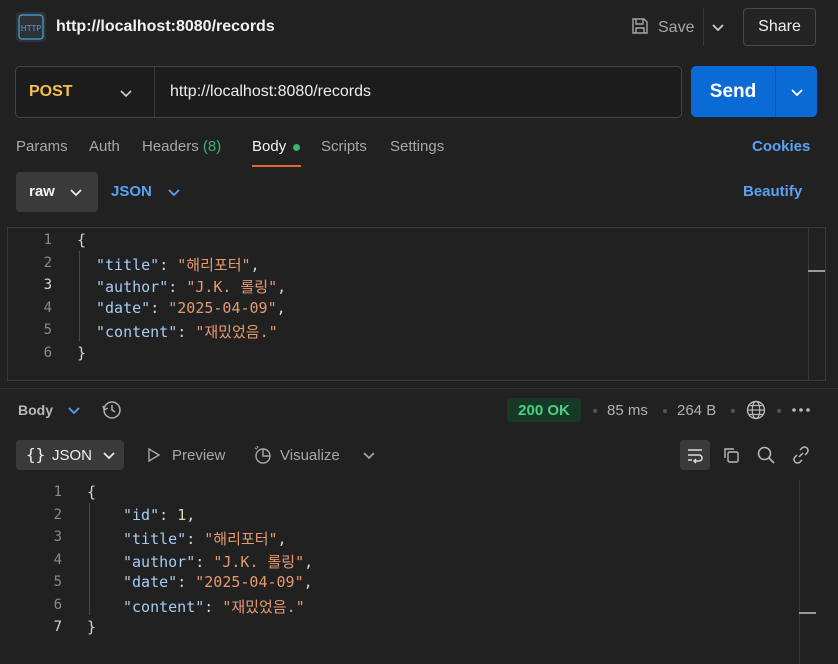  Describe the element at coordinates (182, 514) in the screenshot. I see `json-value: 1` at that location.